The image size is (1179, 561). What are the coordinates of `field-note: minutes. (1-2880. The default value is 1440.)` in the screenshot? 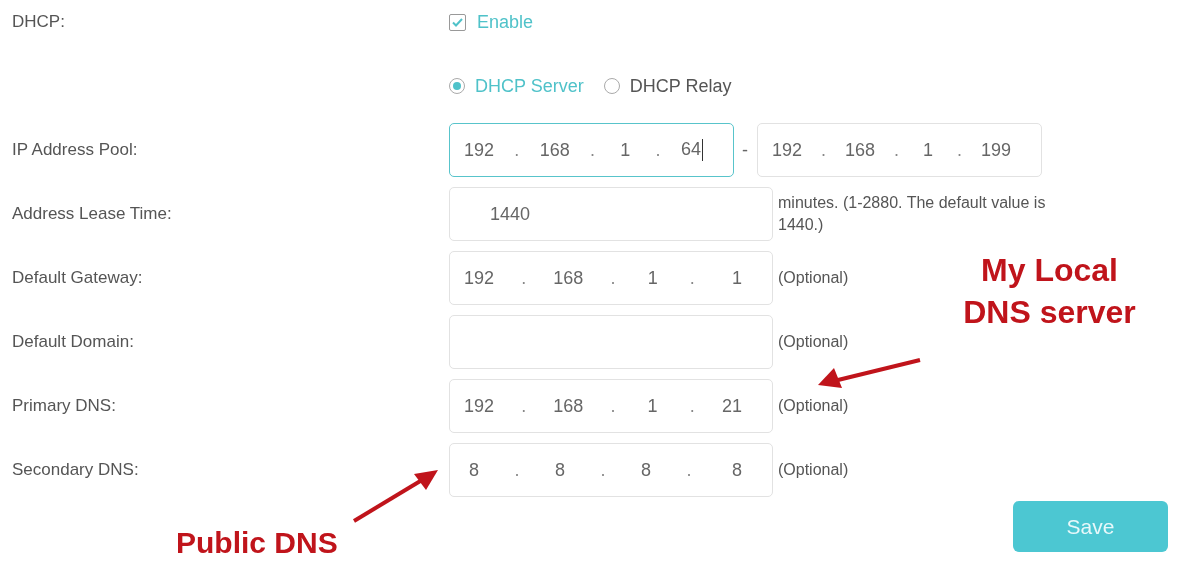 It's located at (912, 213).